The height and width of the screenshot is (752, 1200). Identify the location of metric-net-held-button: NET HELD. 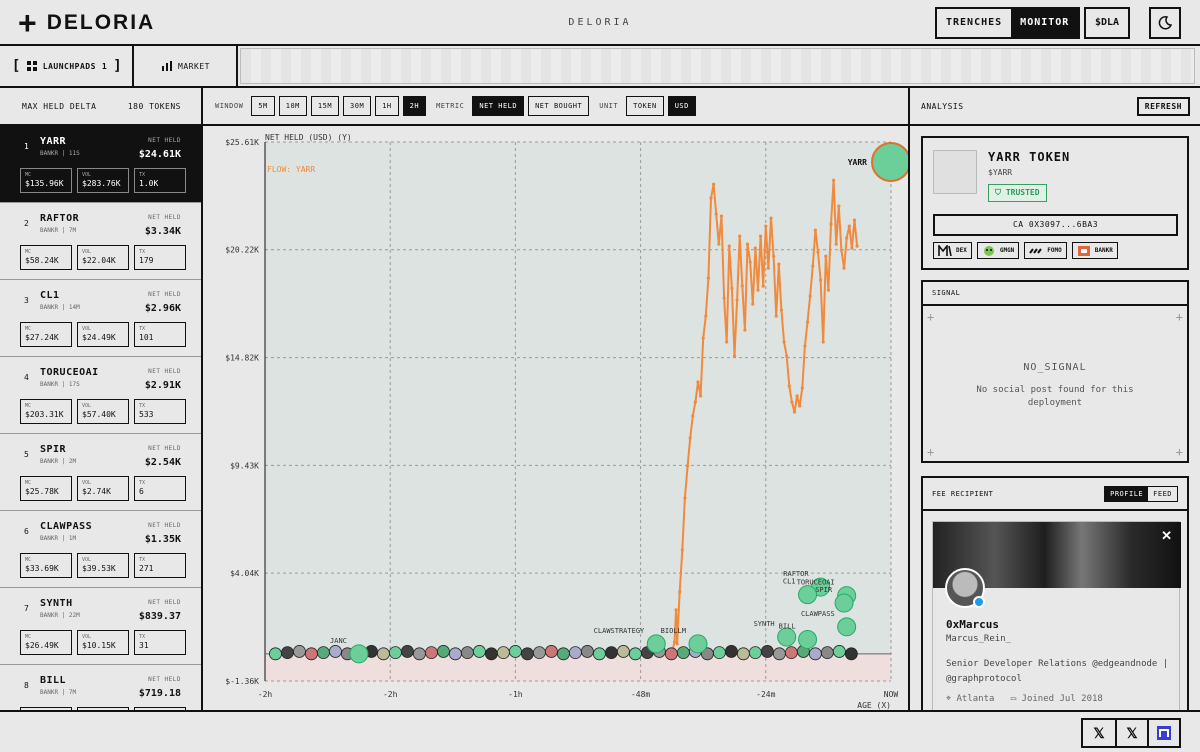
(498, 106).